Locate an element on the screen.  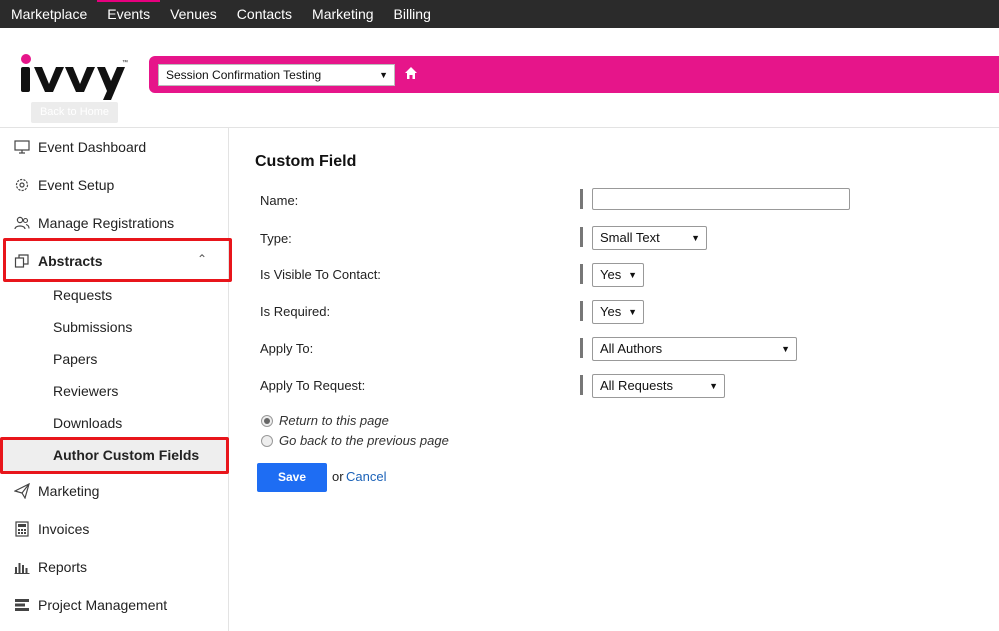
visible-select-value: Yes is located at coordinates (611, 274).